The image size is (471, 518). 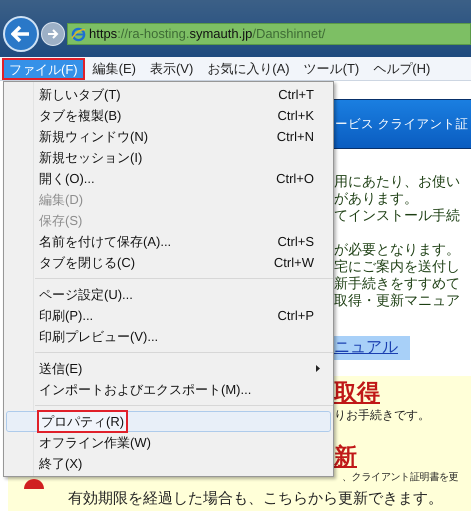 I want to click on shortcut-text: Ctrl+K, so click(x=296, y=115).